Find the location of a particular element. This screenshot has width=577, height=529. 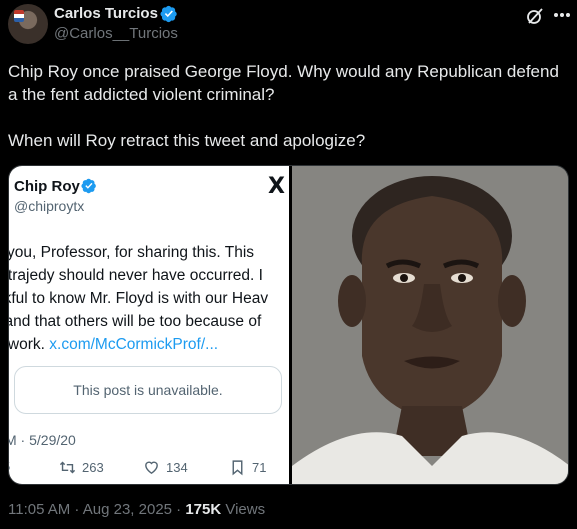

like-count: 134 is located at coordinates (177, 467).